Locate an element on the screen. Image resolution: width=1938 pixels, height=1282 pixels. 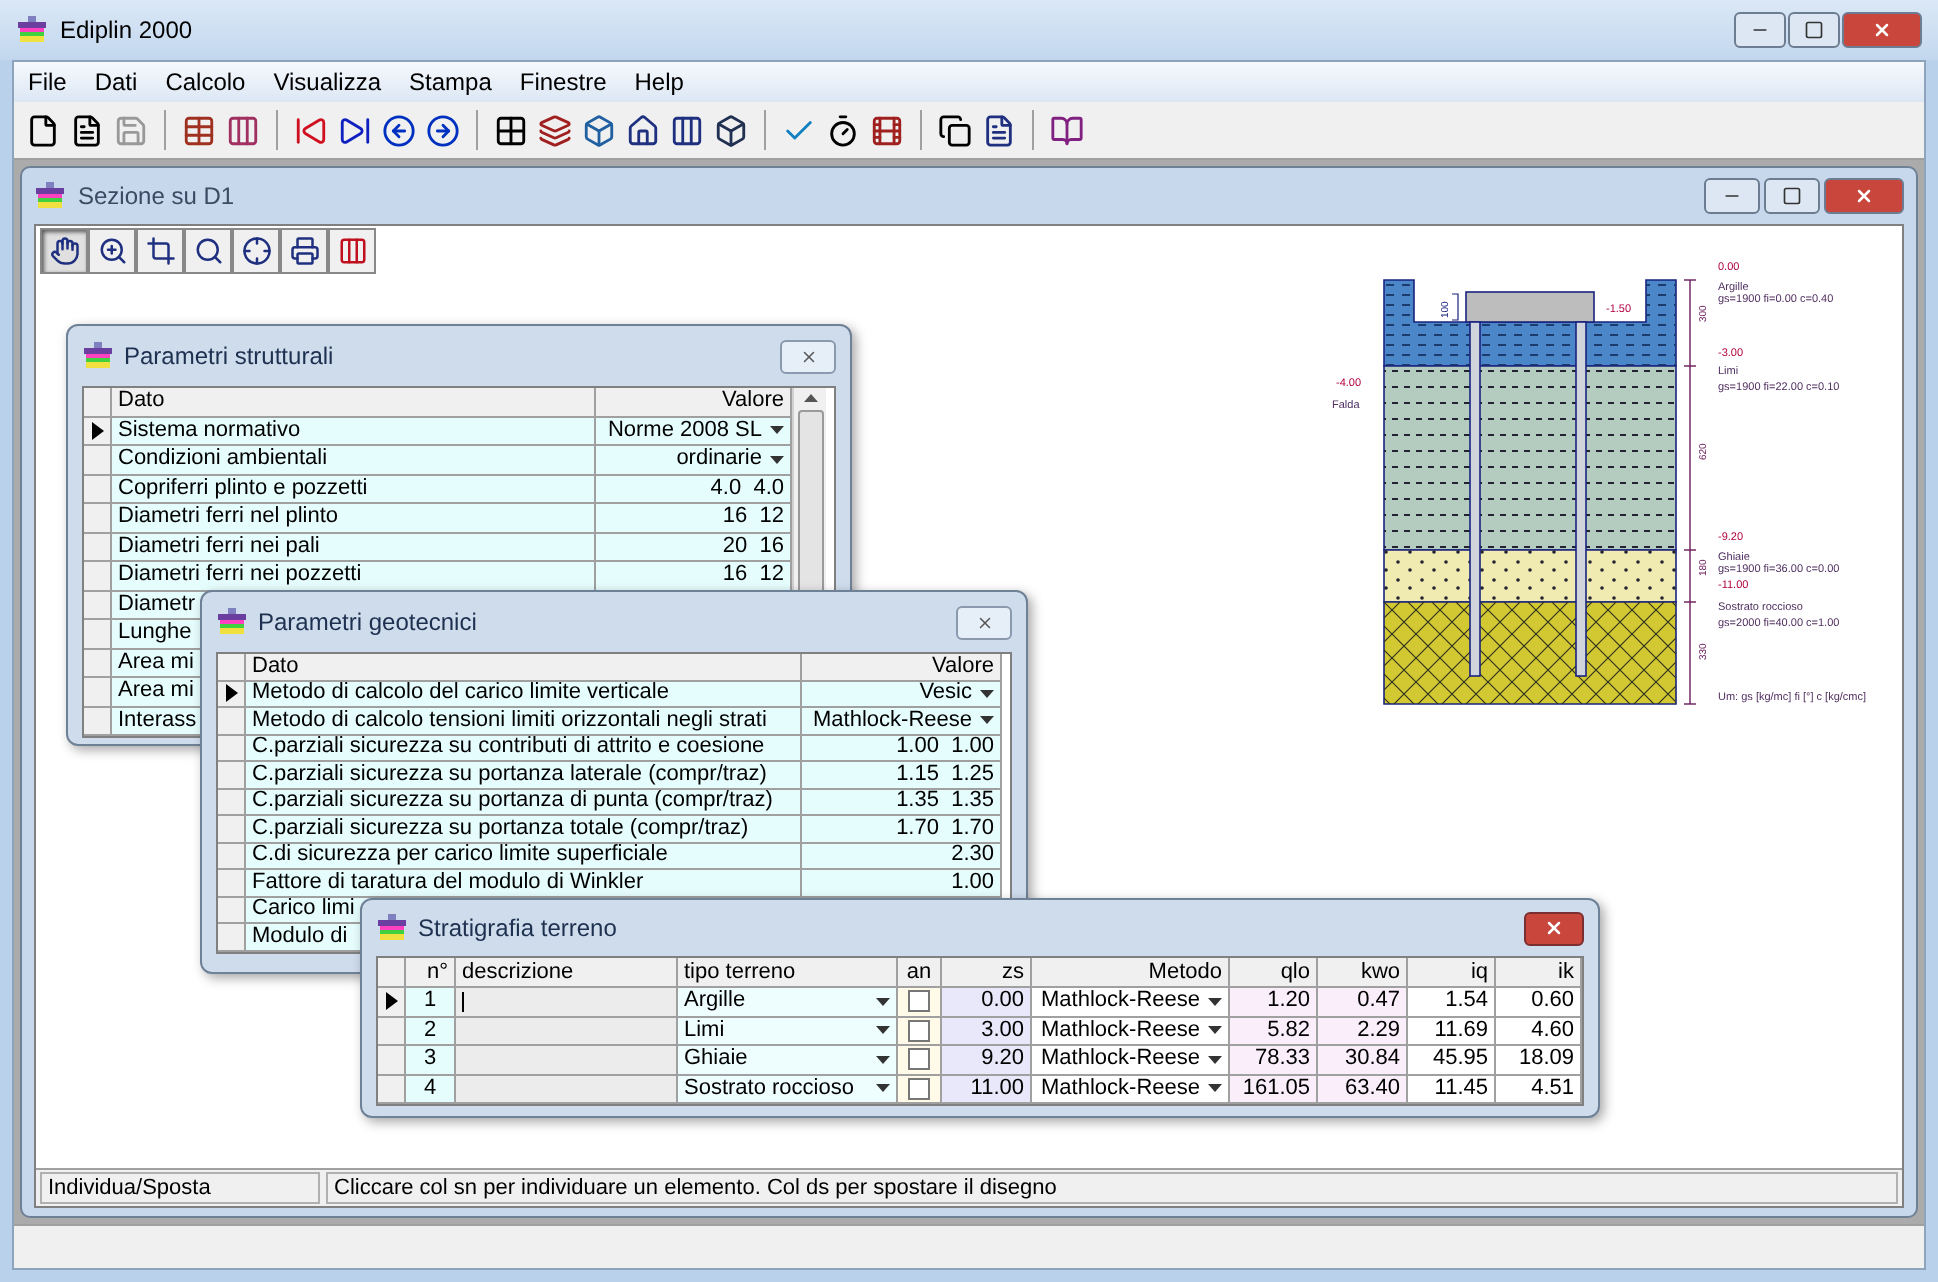
table-cell: 78.33 is located at coordinates (1274, 1060).